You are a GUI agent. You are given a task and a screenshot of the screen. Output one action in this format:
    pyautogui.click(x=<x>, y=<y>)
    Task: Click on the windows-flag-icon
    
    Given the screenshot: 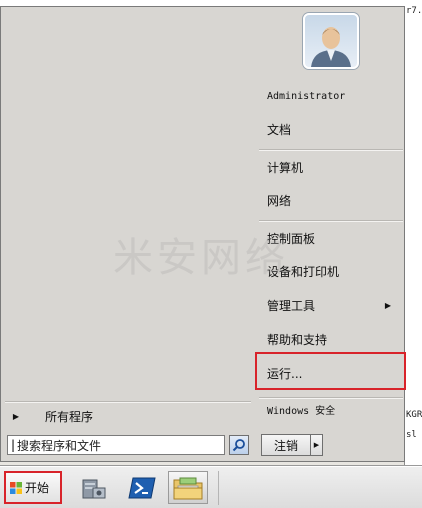 What is the action you would take?
    pyautogui.click(x=16, y=487)
    